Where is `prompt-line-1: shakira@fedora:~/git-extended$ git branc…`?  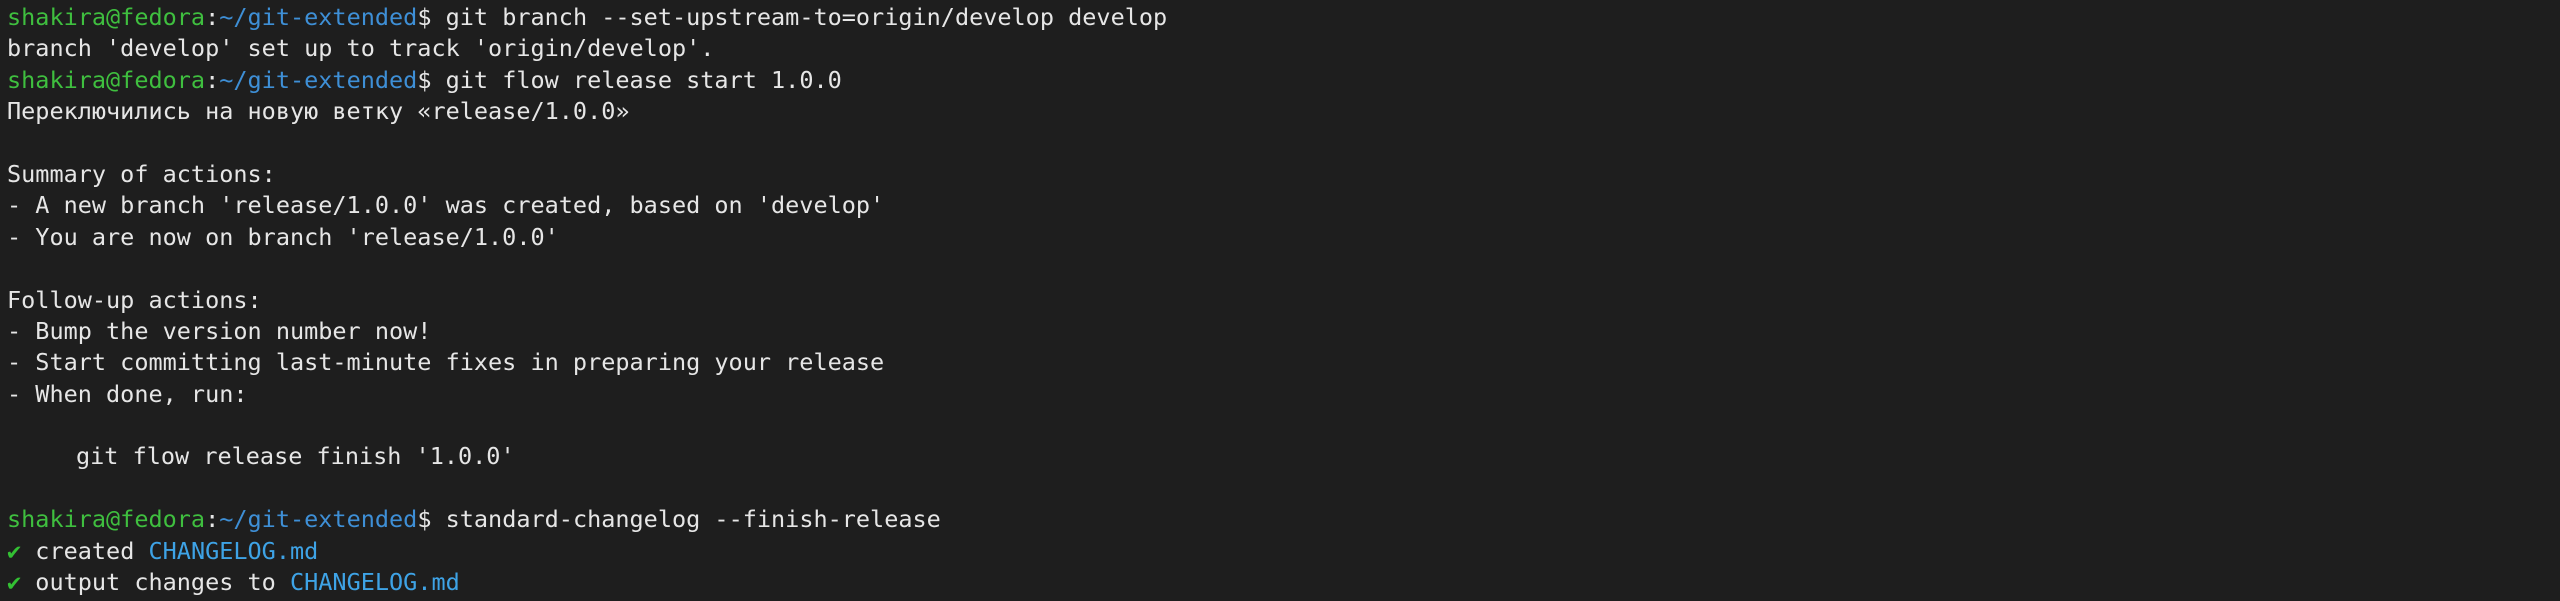 prompt-line-1: shakira@fedora:~/git-extended$ git branc… is located at coordinates (1283, 17).